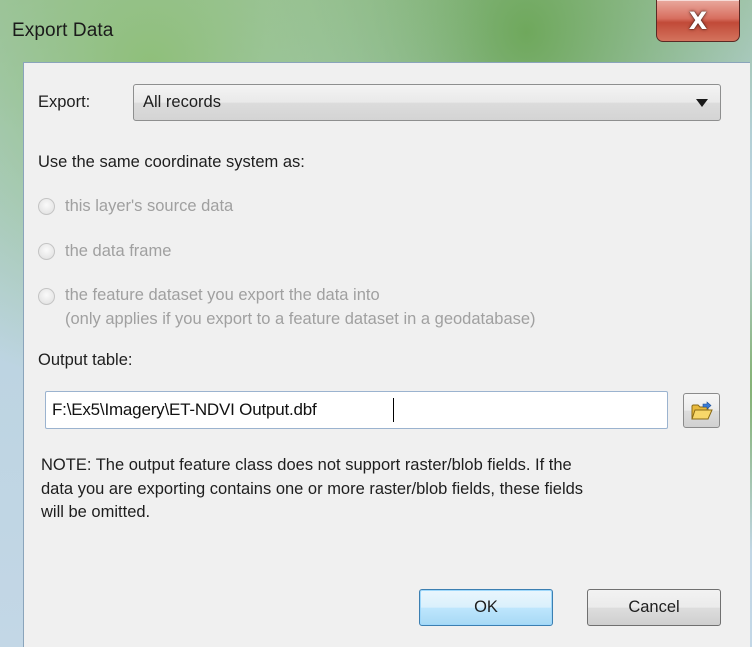 This screenshot has height=647, width=752. What do you see at coordinates (393, 410) in the screenshot?
I see `text-caret` at bounding box center [393, 410].